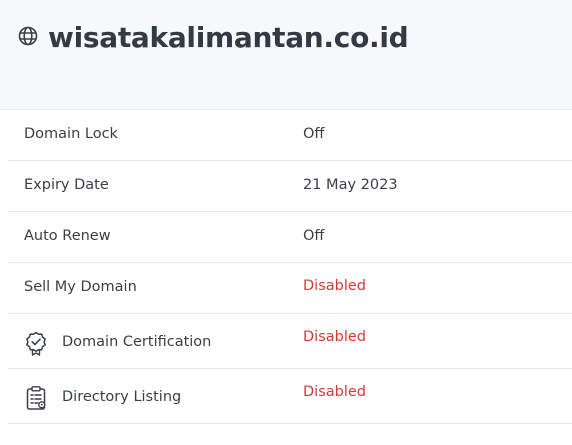 The height and width of the screenshot is (445, 572). What do you see at coordinates (350, 185) in the screenshot?
I see `expiry-date-value: 21 May 2023` at bounding box center [350, 185].